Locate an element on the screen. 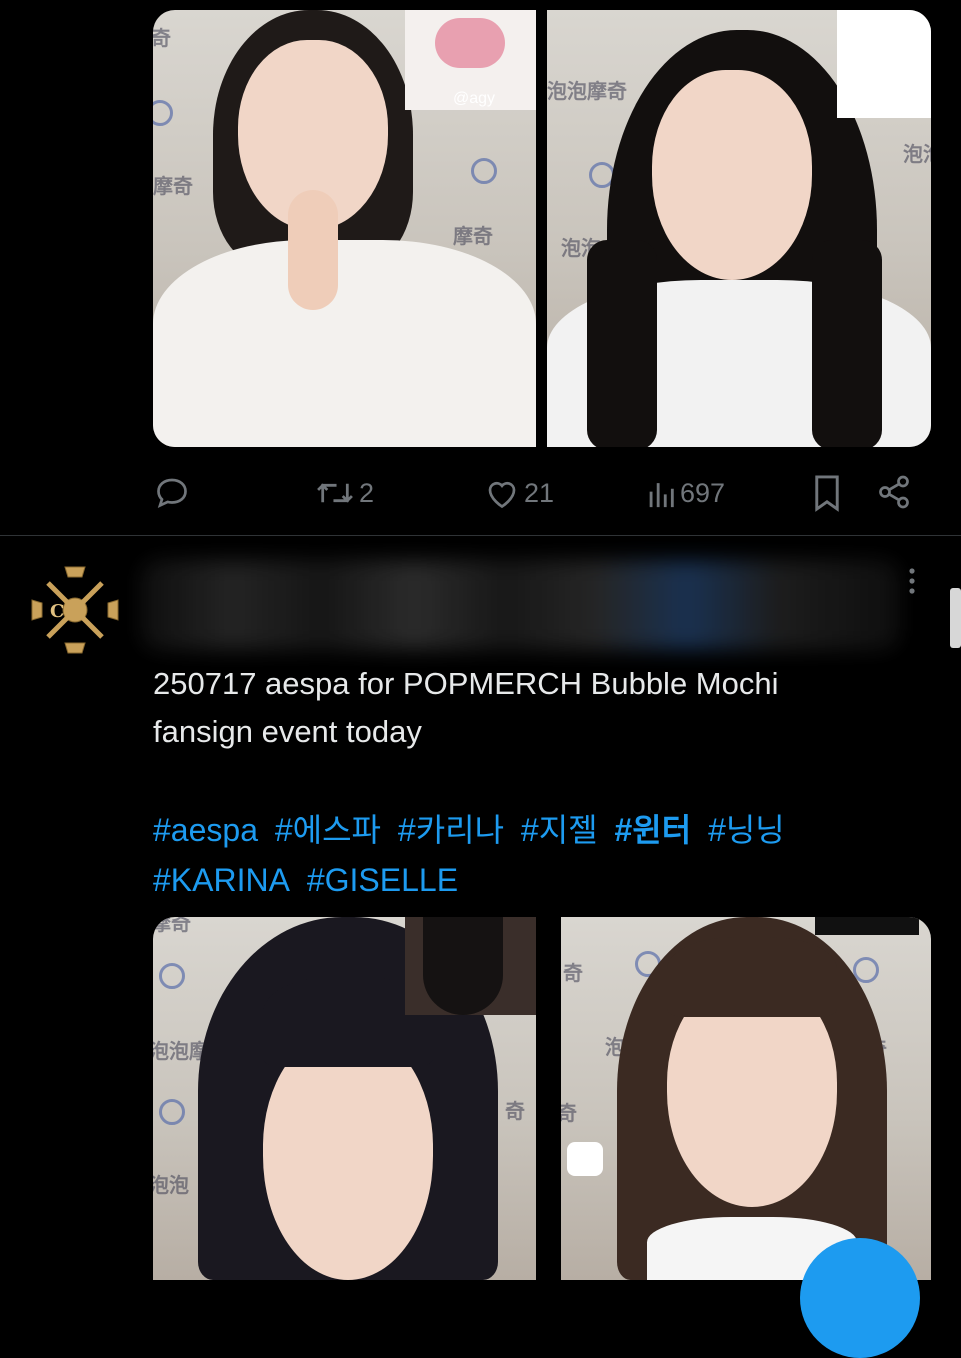 This screenshot has height=1358, width=961. more-icon is located at coordinates (912, 581).